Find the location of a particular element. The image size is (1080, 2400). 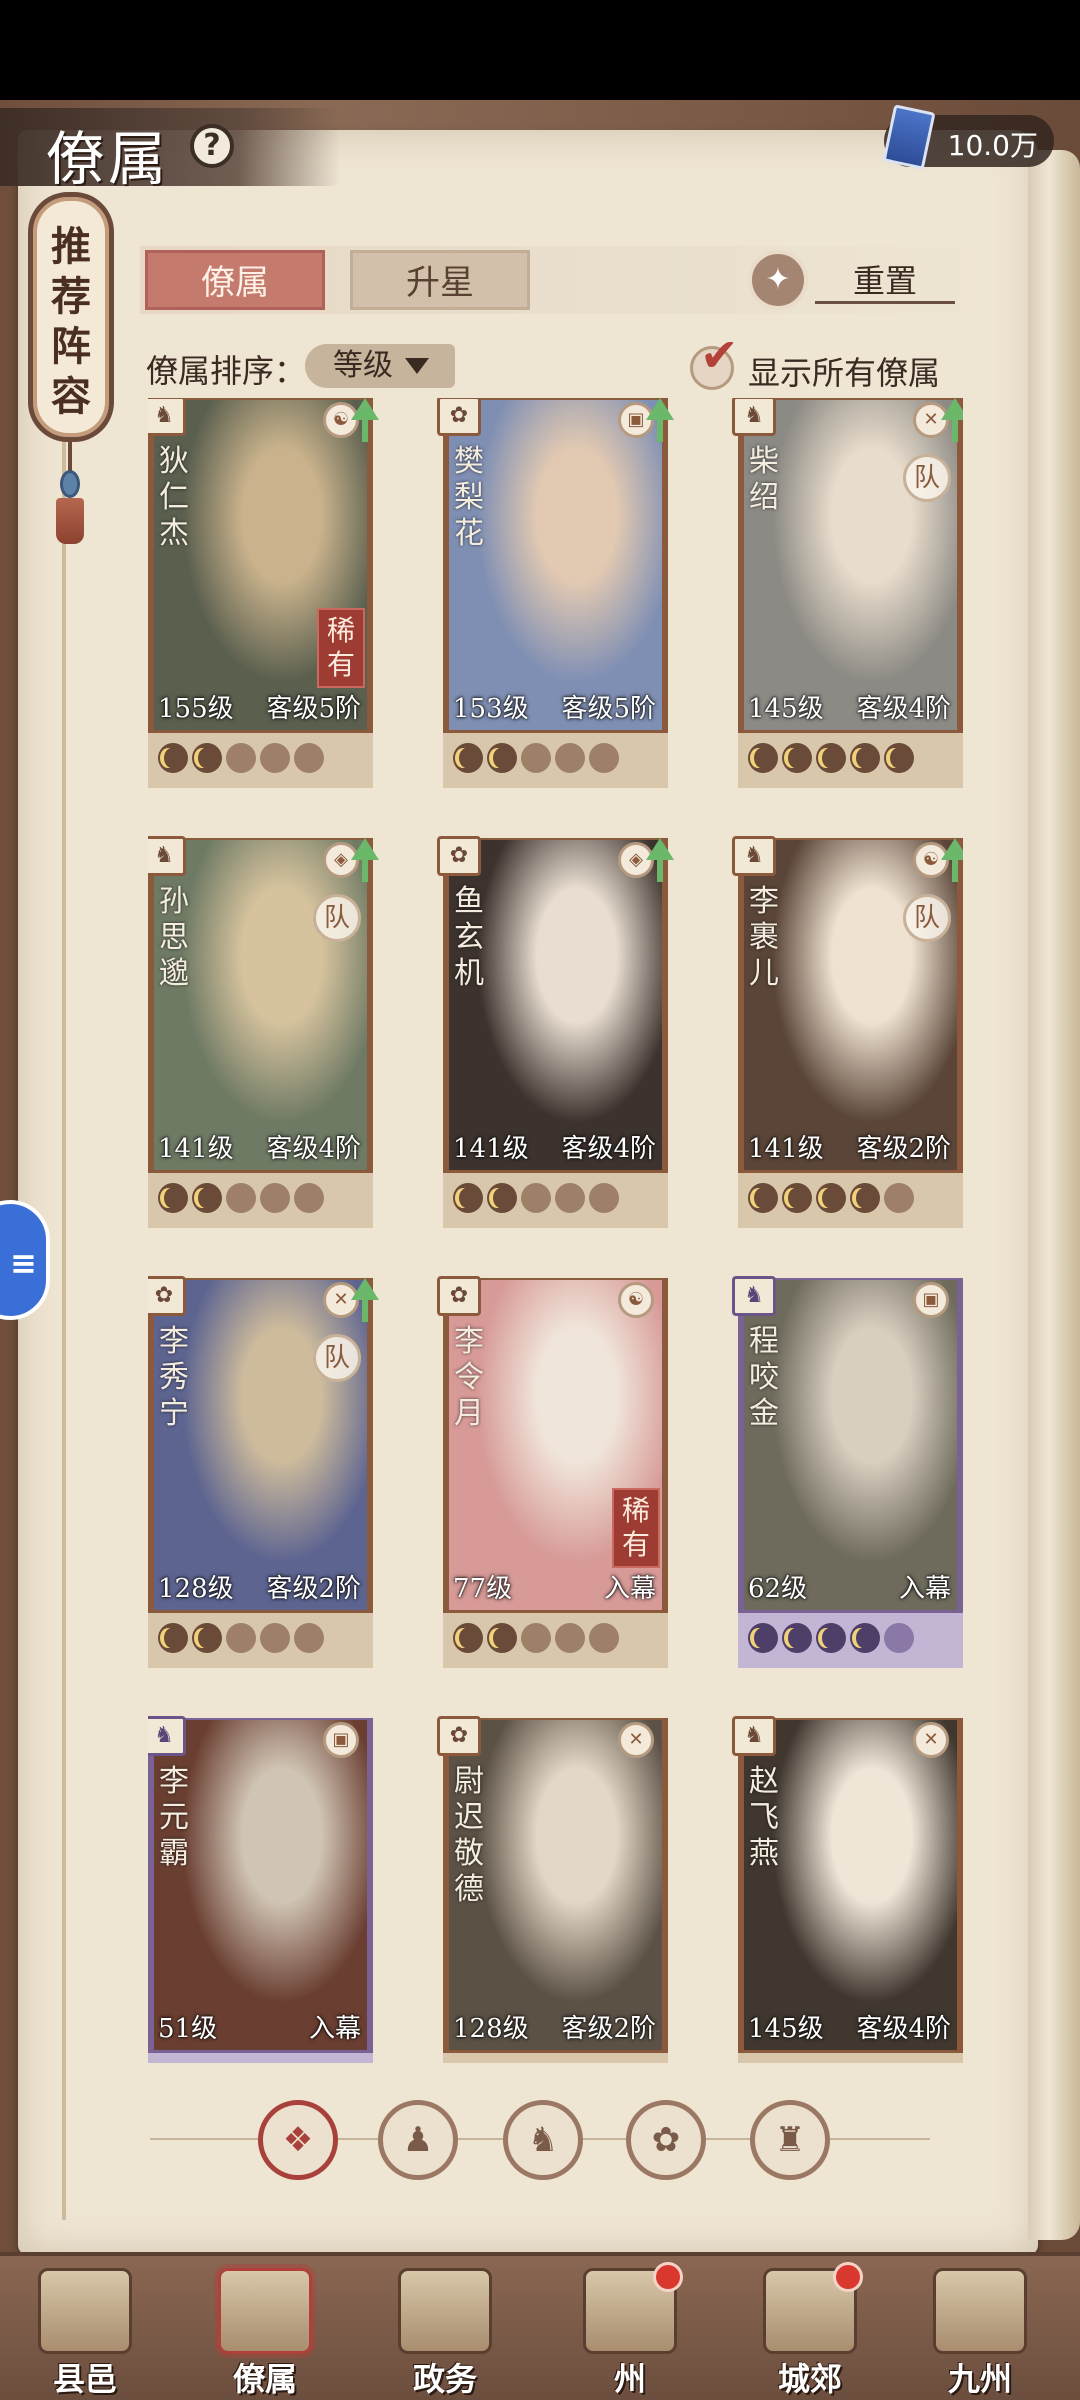

subordinate-name: 李秀宁 is located at coordinates (174, 1377).